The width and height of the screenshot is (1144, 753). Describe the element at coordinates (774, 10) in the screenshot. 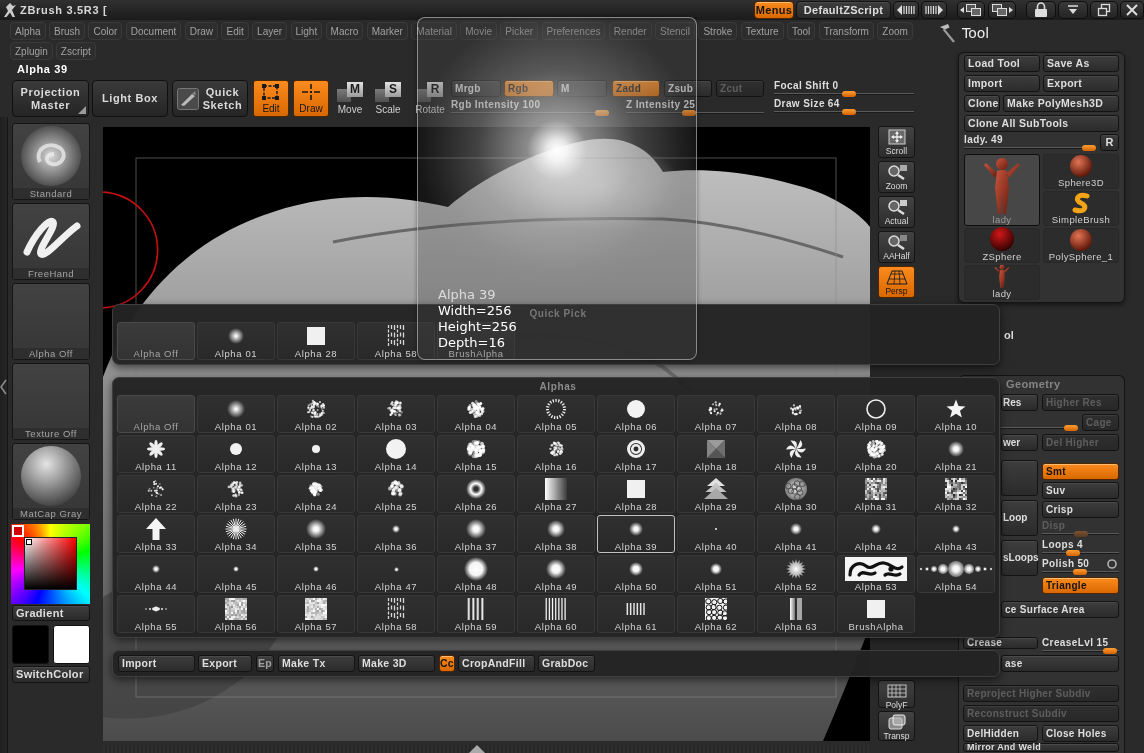

I see `menus-button: Menus` at that location.